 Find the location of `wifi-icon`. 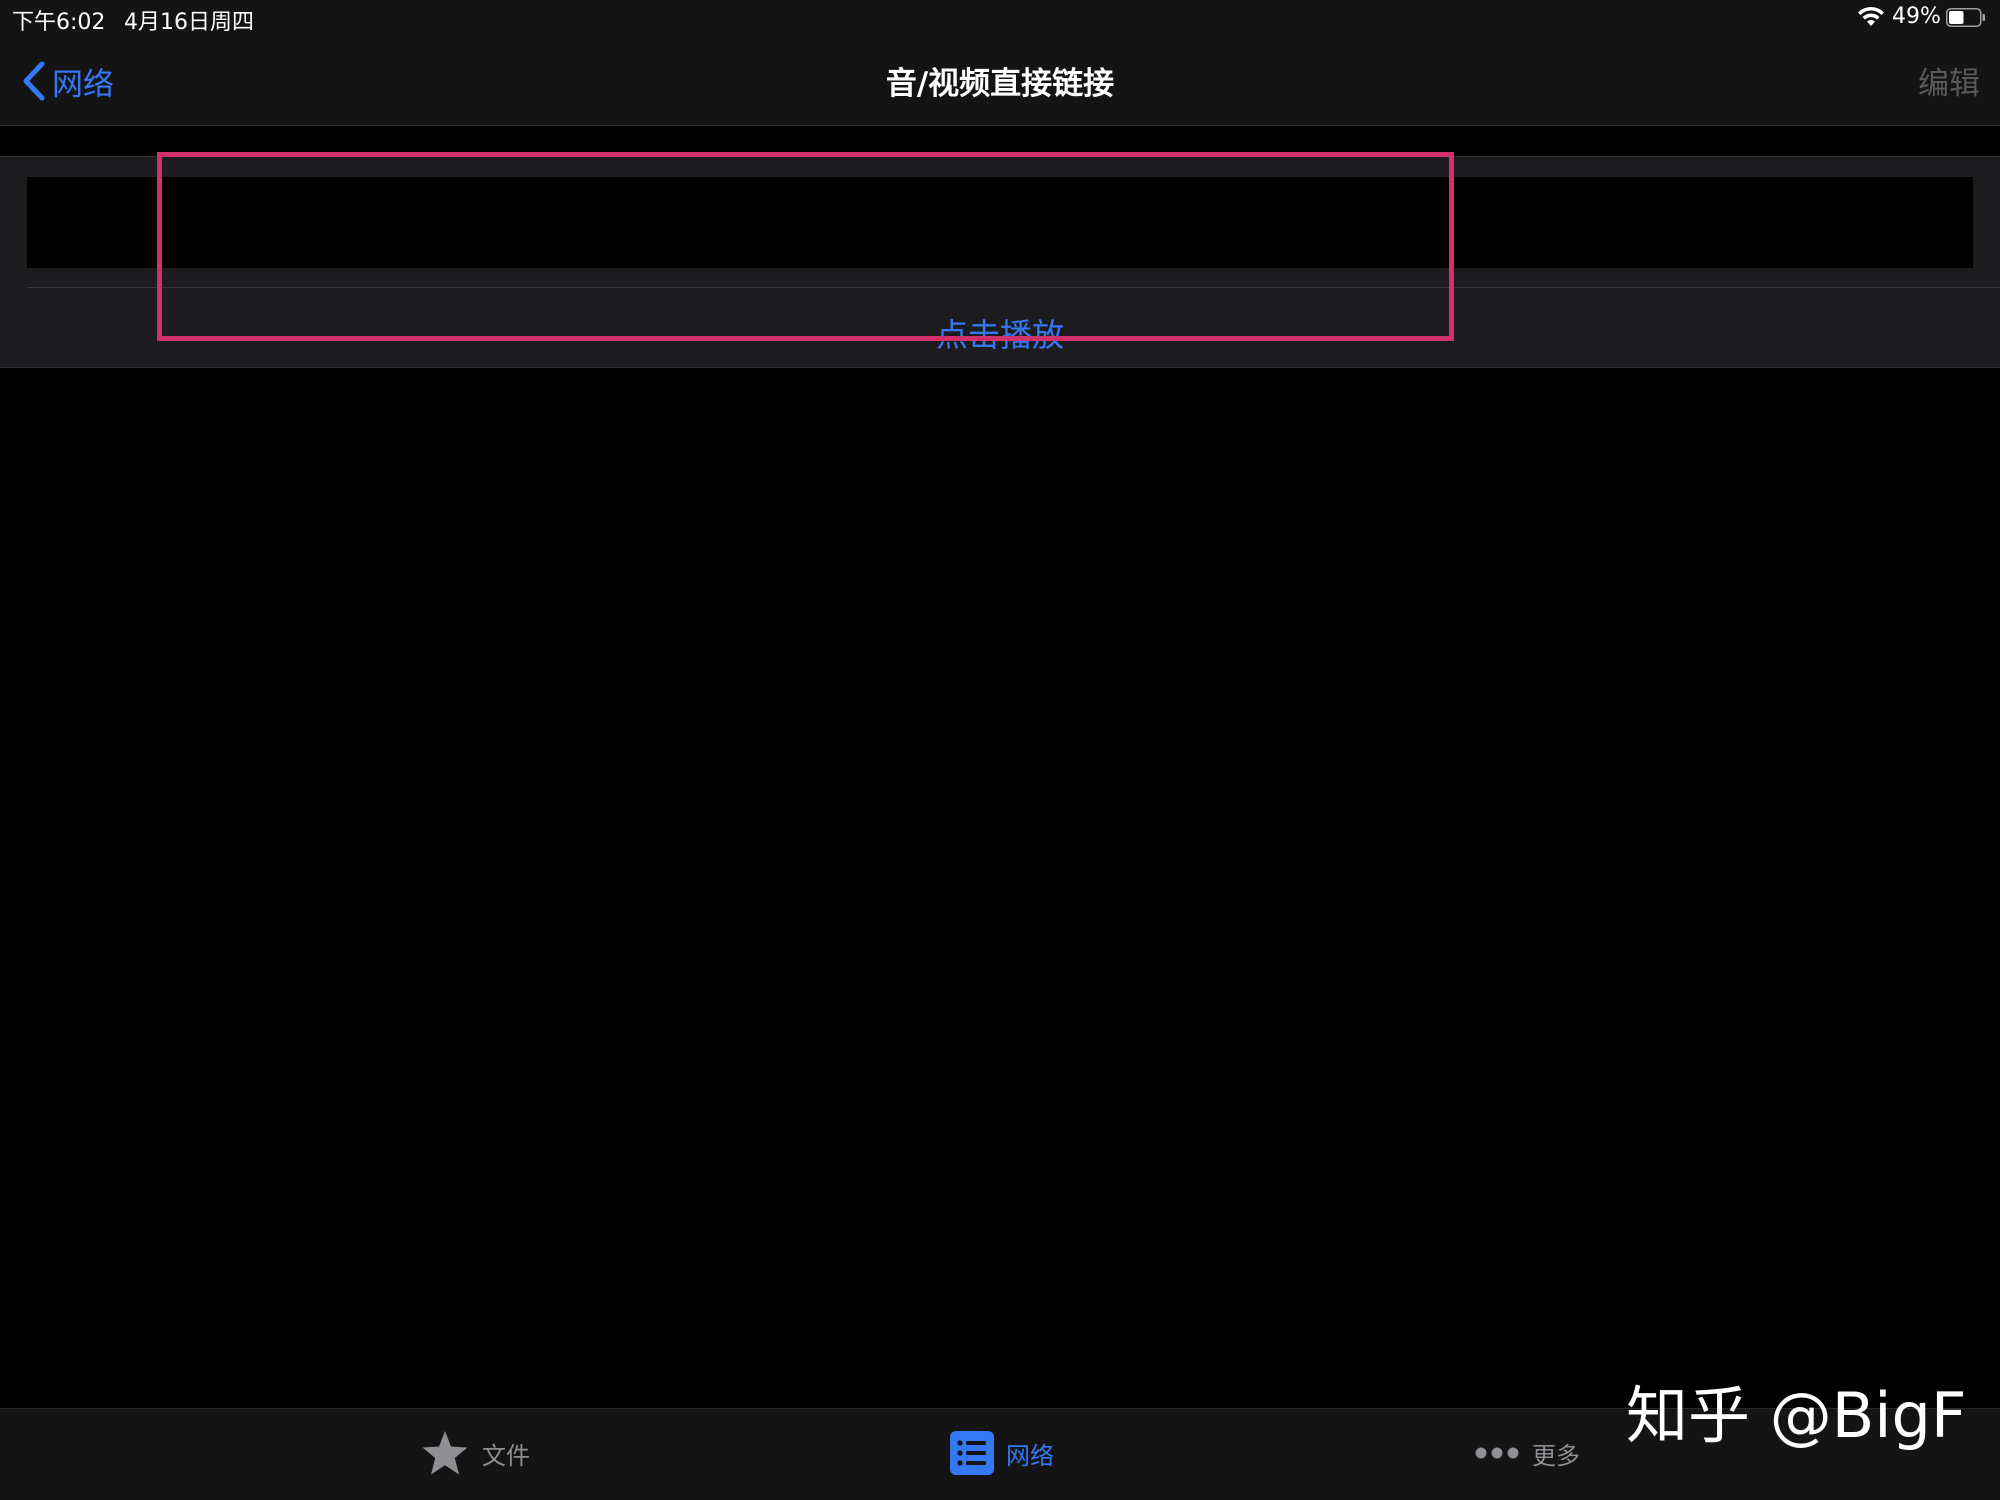

wifi-icon is located at coordinates (1871, 16).